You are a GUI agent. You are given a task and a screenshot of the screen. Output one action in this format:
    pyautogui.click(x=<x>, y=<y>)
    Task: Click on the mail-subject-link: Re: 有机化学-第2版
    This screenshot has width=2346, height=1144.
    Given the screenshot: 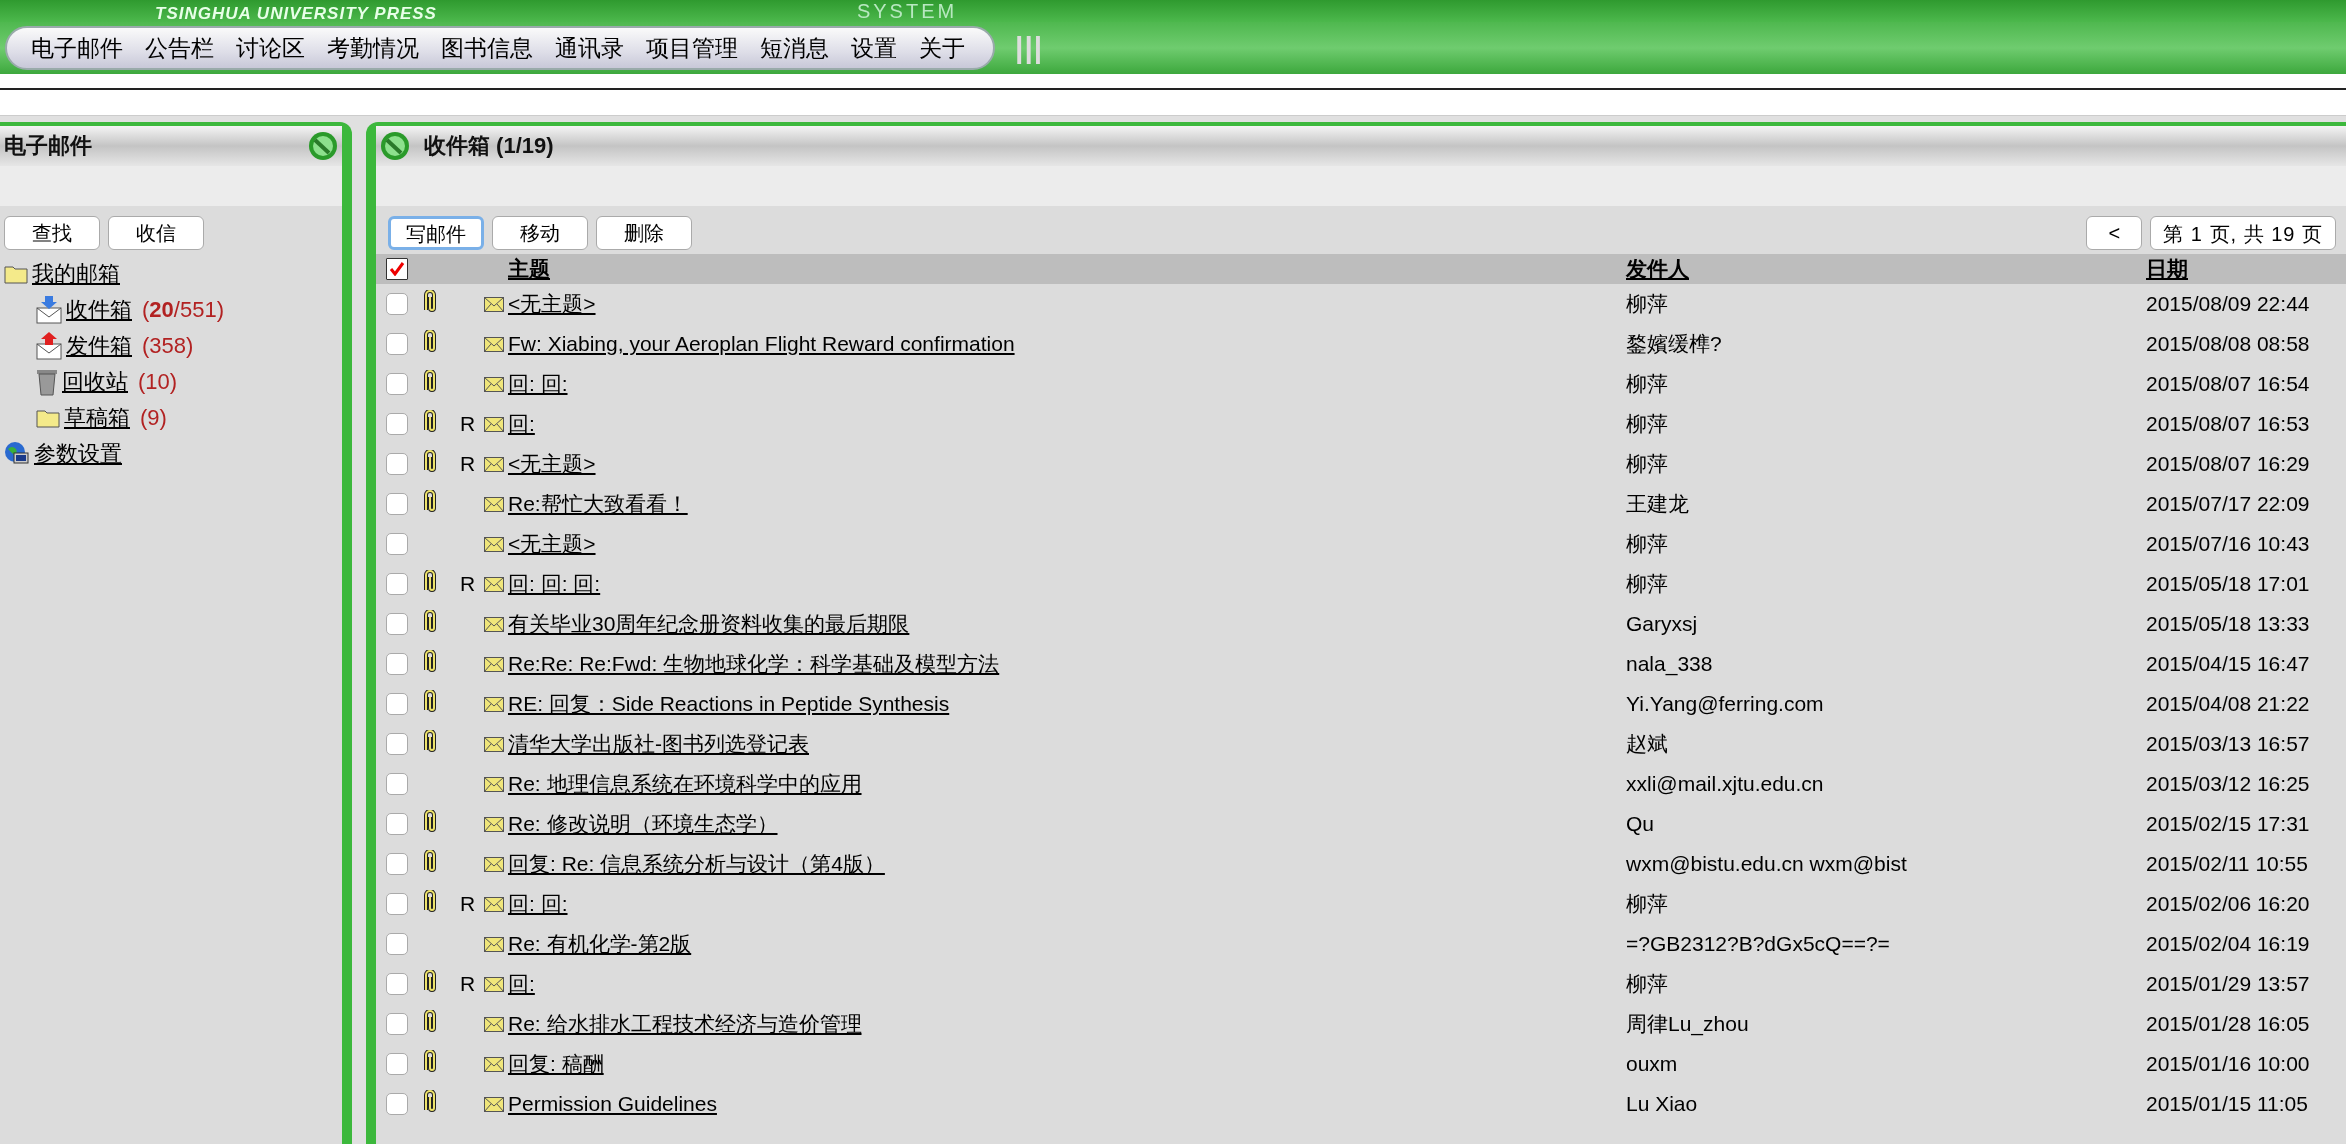 What is the action you would take?
    pyautogui.click(x=600, y=943)
    